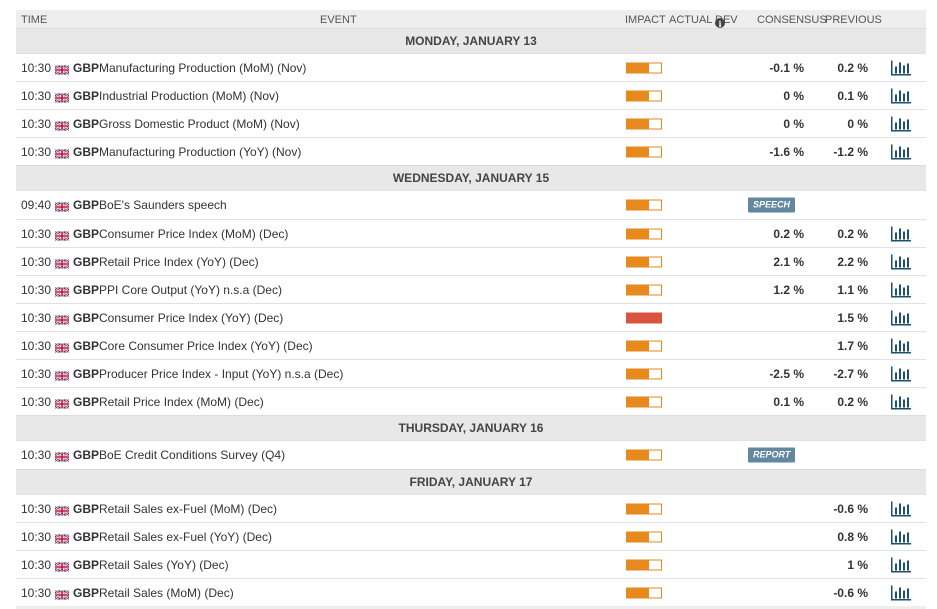 The height and width of the screenshot is (609, 937). Describe the element at coordinates (852, 317) in the screenshot. I see `previous-value: 1.5 %` at that location.